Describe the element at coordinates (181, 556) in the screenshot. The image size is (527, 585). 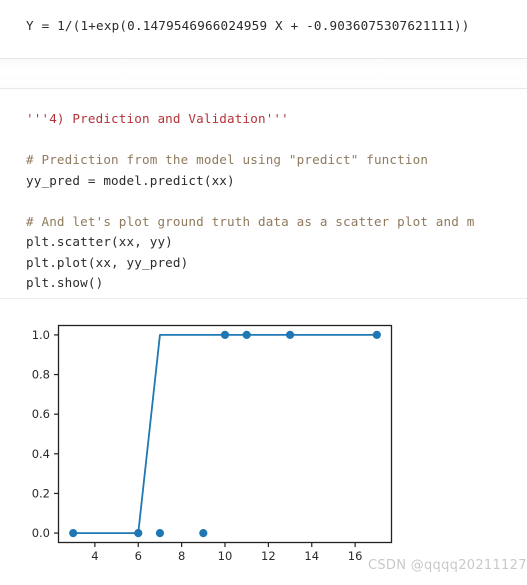
I see `x-tick-label: 8` at that location.